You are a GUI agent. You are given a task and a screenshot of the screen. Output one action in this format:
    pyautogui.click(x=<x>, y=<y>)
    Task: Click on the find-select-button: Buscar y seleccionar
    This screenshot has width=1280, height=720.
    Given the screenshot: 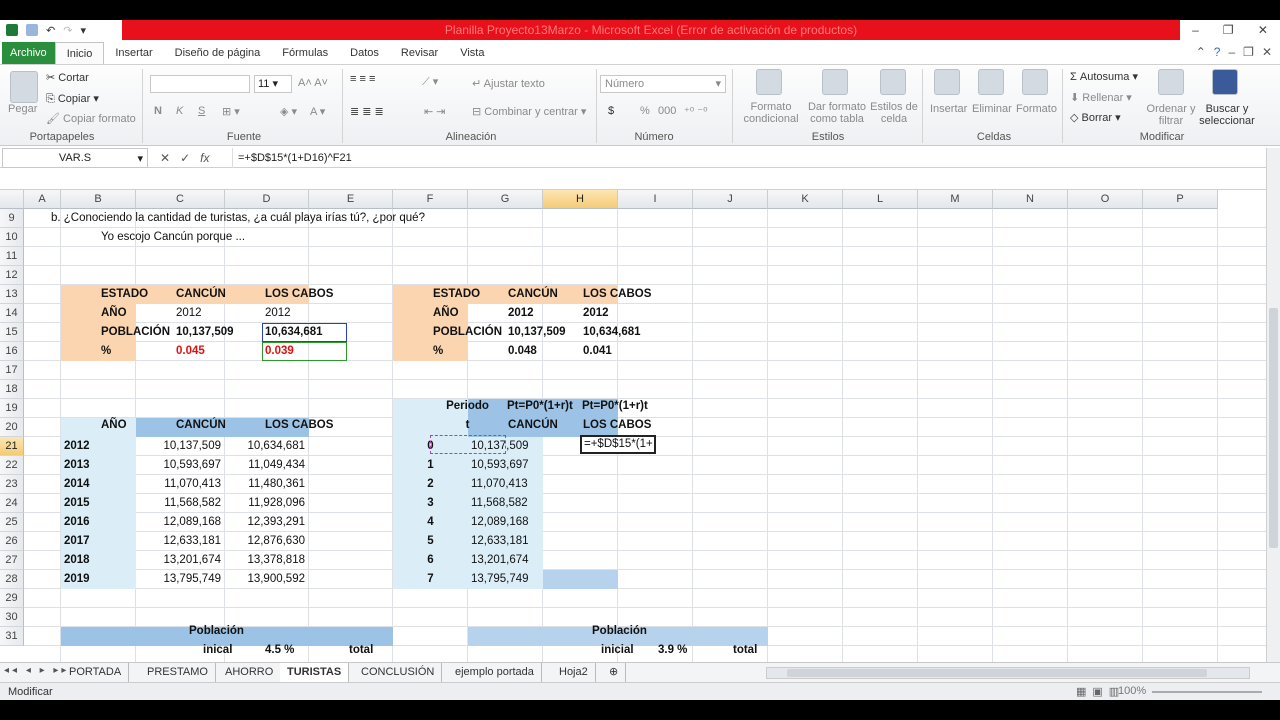 What is the action you would take?
    pyautogui.click(x=1227, y=115)
    